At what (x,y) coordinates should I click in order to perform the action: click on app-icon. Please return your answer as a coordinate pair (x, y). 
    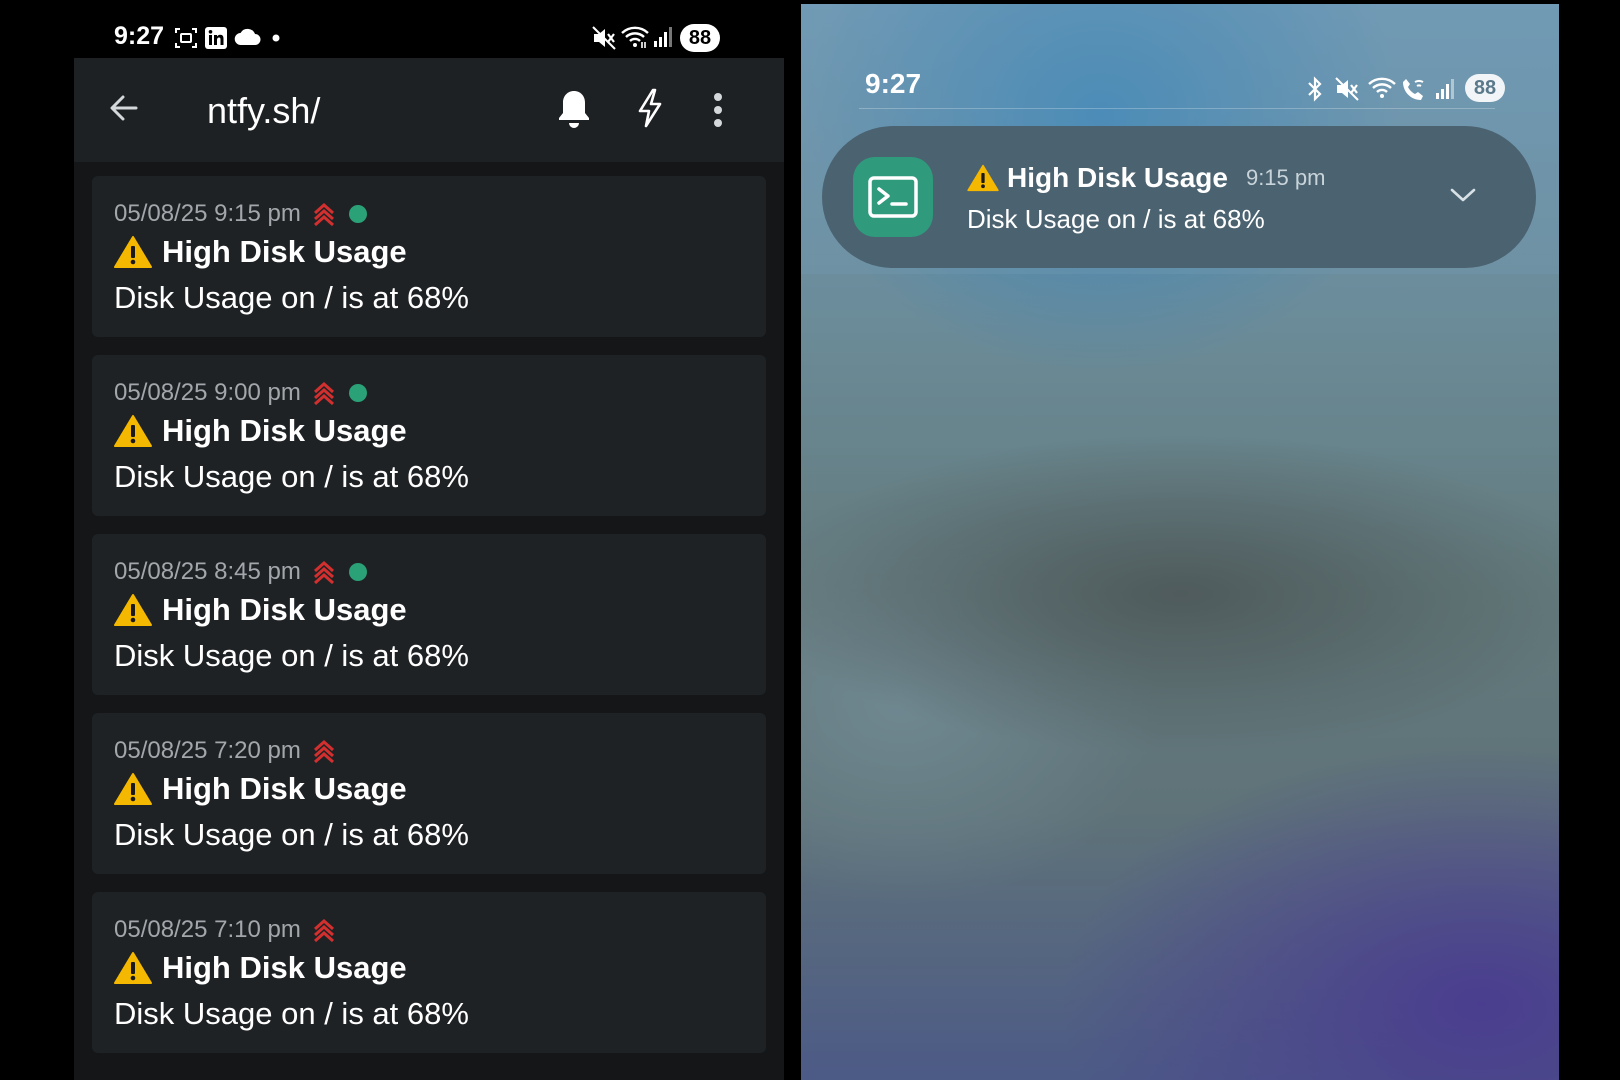
    Looking at the image, I should click on (893, 197).